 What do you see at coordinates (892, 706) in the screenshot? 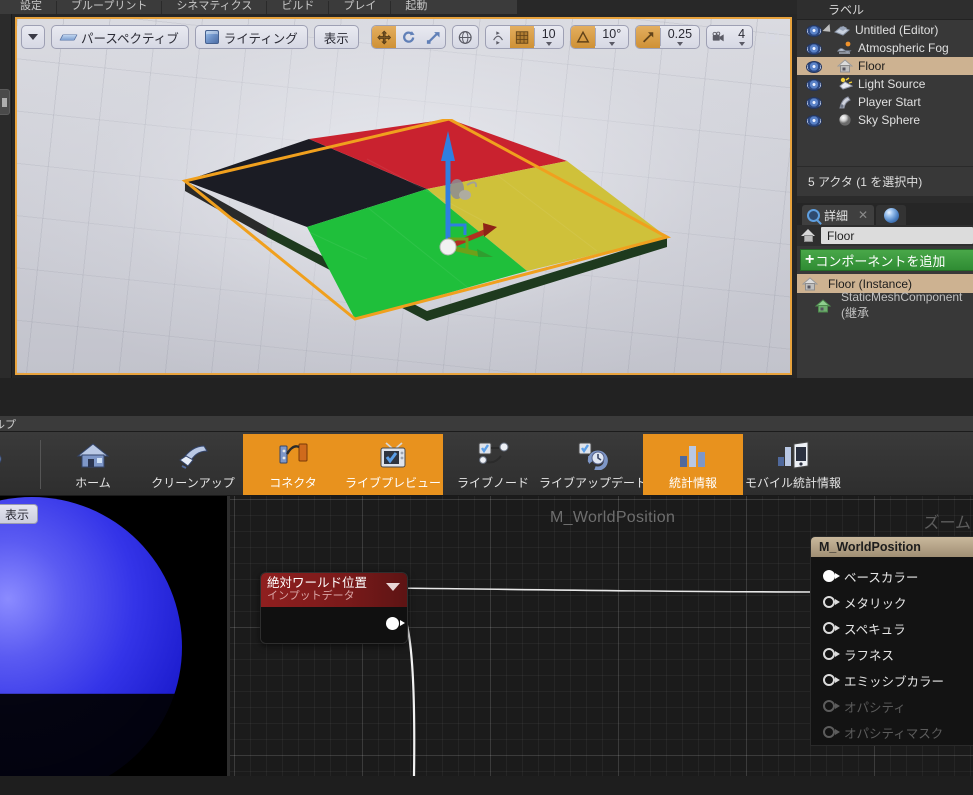
I see `material-output-pin-row: オパシティ` at bounding box center [892, 706].